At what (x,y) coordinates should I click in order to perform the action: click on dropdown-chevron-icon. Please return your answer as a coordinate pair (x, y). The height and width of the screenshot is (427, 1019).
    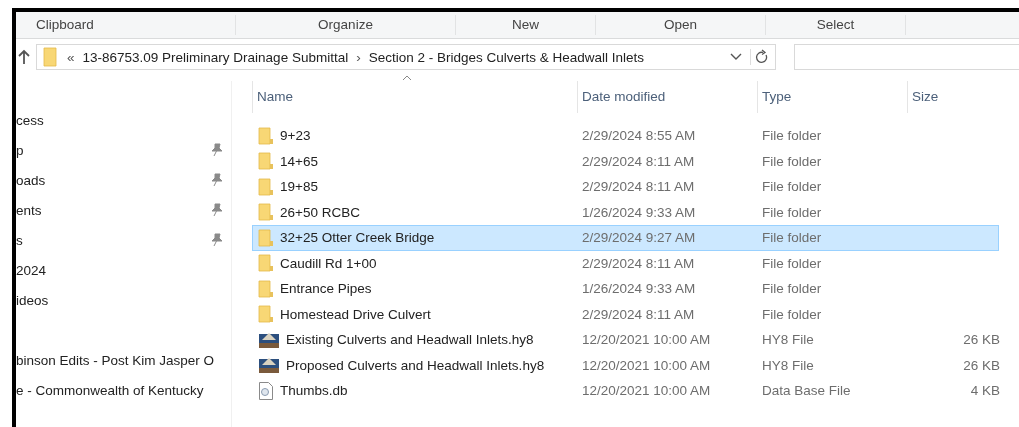
    Looking at the image, I should click on (736, 57).